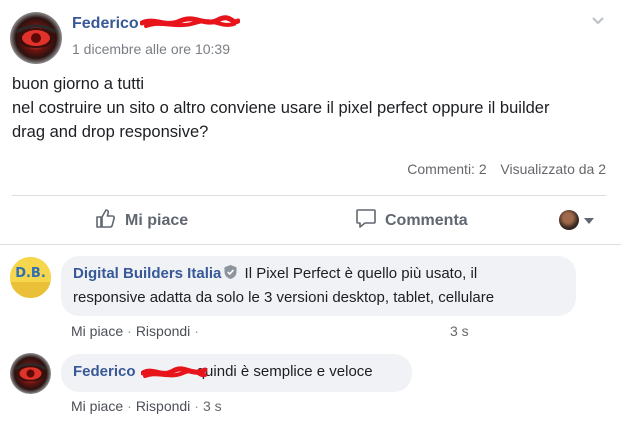 This screenshot has width=621, height=421. I want to click on page-avatar-text: D.B., so click(30, 273).